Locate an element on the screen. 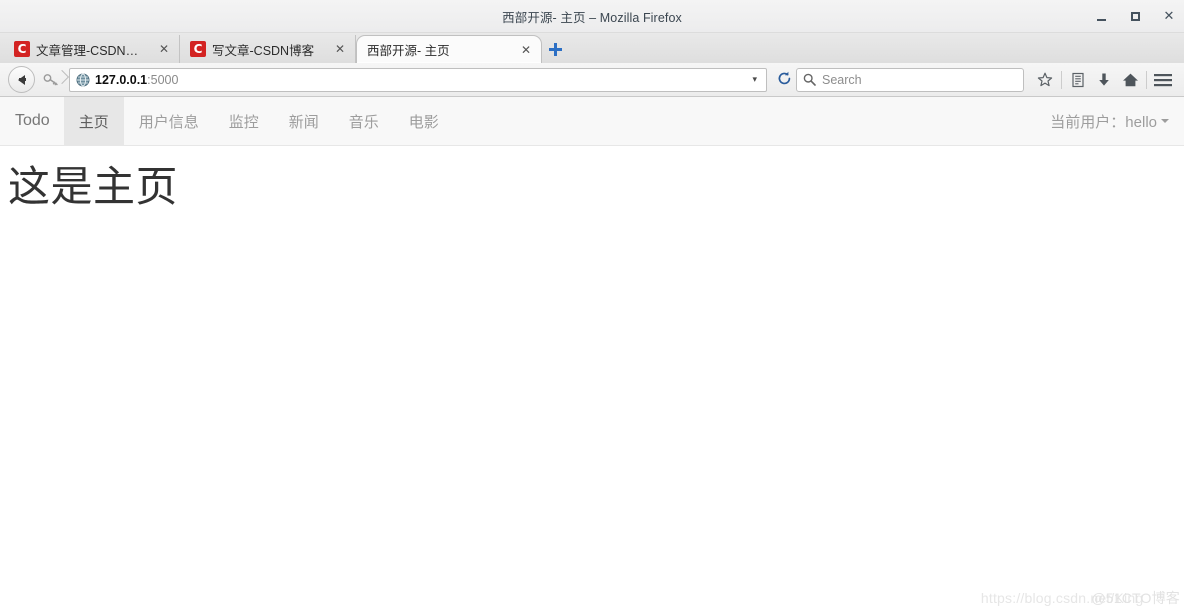 This screenshot has width=1184, height=612. watermark: https://blog.csdn.net/King@51CTO博客 is located at coordinates (1080, 598).